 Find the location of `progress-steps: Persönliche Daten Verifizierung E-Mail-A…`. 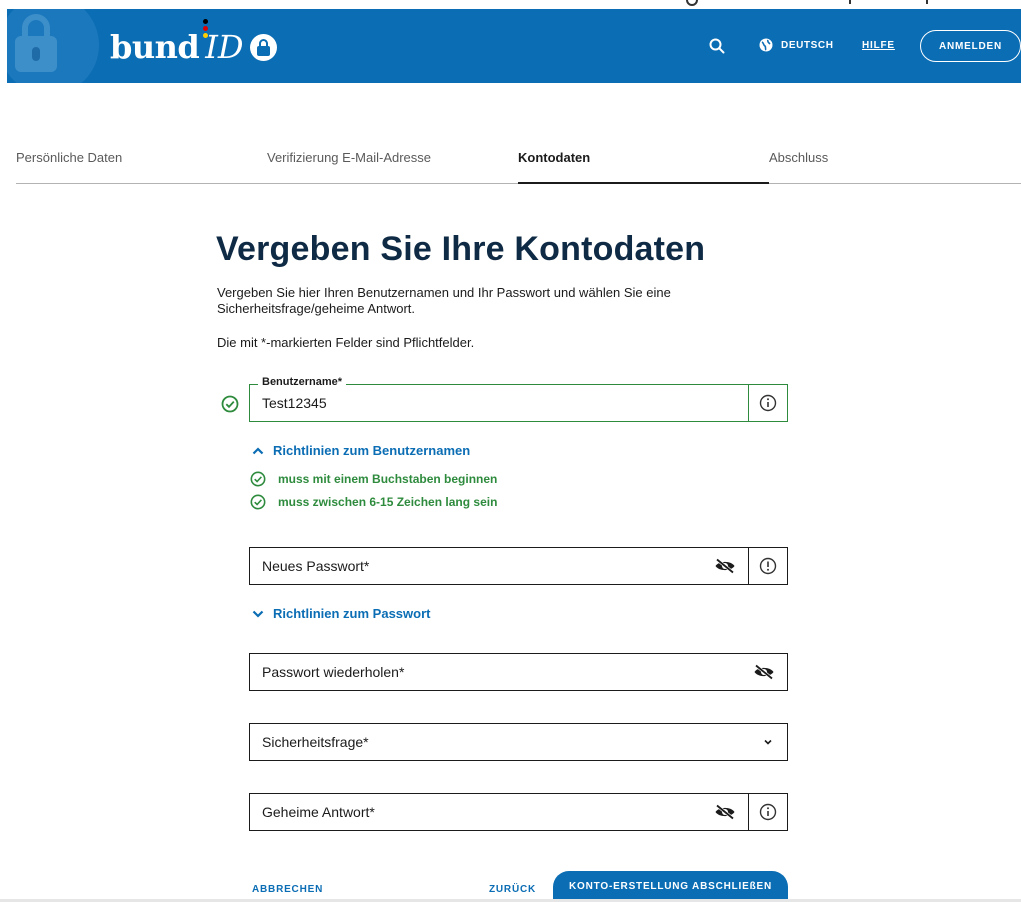

progress-steps: Persönliche Daten Verifizierung E-Mail-A… is located at coordinates (518, 167).